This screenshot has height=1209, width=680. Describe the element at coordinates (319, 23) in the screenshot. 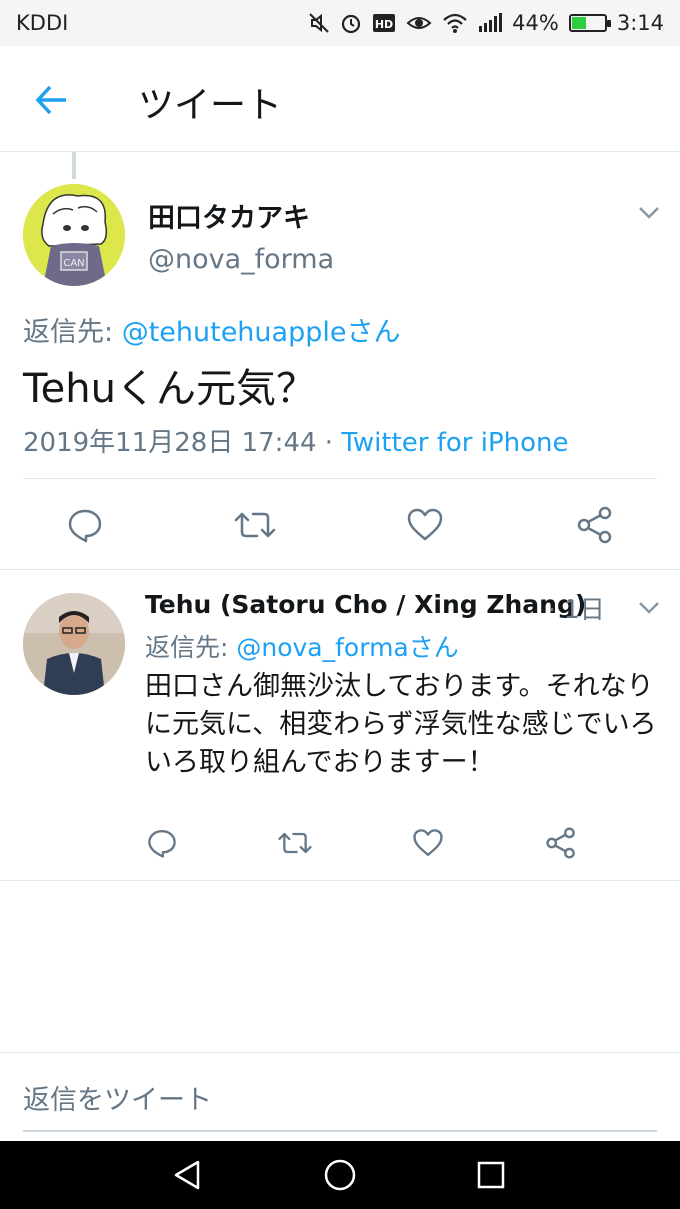

I see `mute-icon` at that location.